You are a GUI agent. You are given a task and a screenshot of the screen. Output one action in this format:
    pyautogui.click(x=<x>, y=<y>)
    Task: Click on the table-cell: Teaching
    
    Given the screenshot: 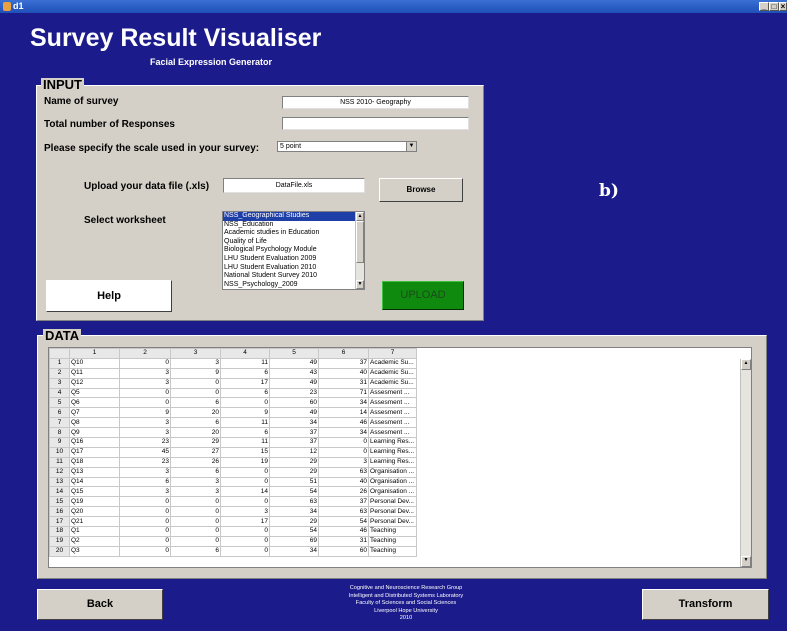 What is the action you would take?
    pyautogui.click(x=392, y=551)
    